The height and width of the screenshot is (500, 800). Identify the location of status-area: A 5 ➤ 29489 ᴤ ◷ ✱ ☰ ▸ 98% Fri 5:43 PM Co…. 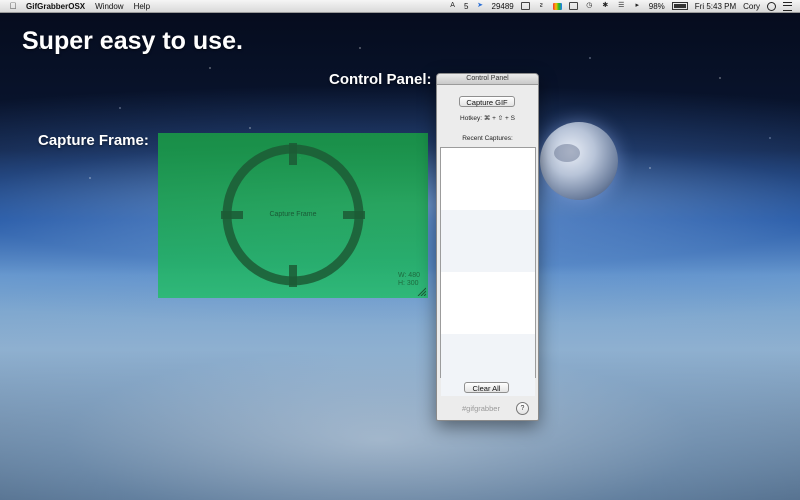
(620, 6).